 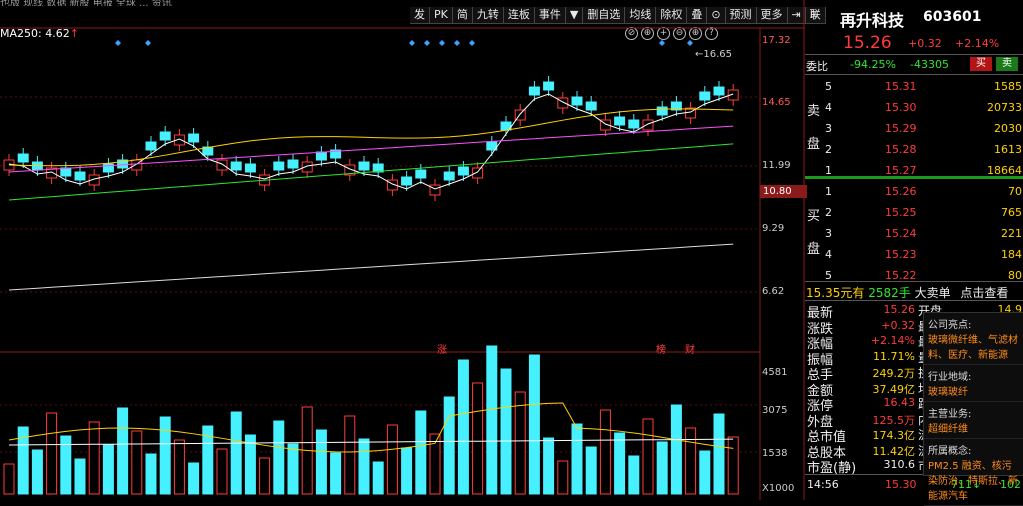 What do you see at coordinates (901, 107) in the screenshot?
I see `order-price: 15.30` at bounding box center [901, 107].